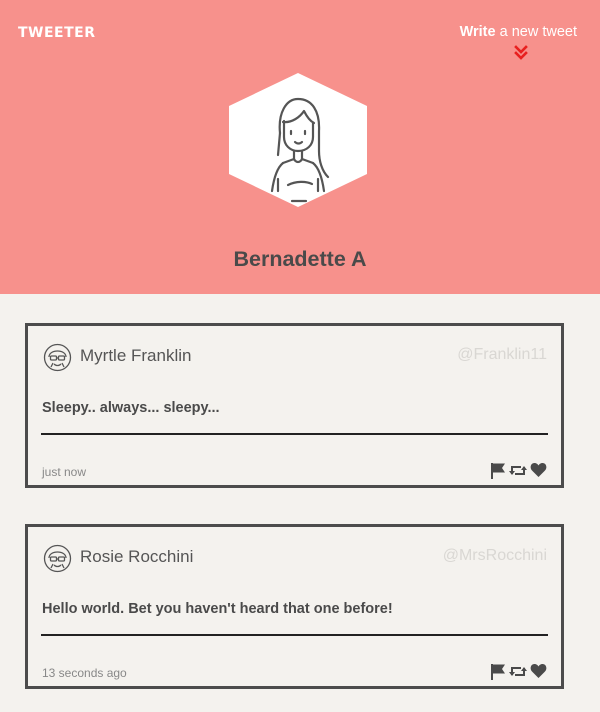 This screenshot has width=600, height=712. I want to click on profile-name: Bernadette A, so click(300, 259).